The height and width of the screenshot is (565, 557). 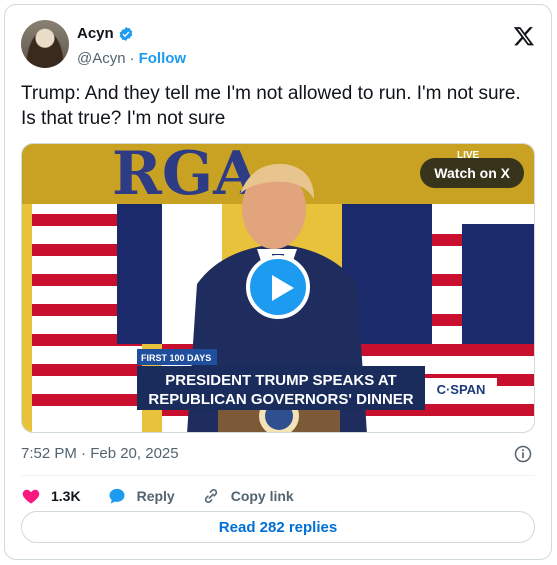 I want to click on reply-bubble-icon, so click(x=117, y=496).